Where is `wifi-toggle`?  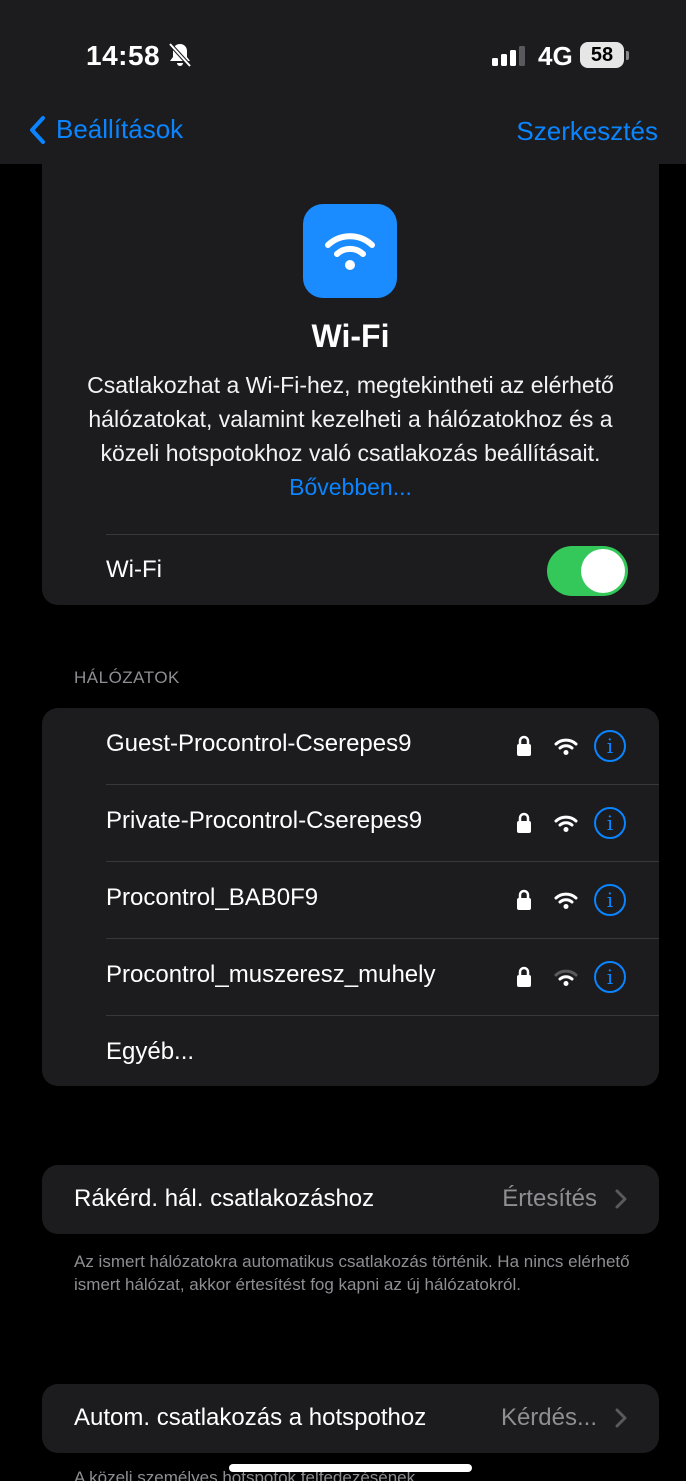
wifi-toggle is located at coordinates (587, 571).